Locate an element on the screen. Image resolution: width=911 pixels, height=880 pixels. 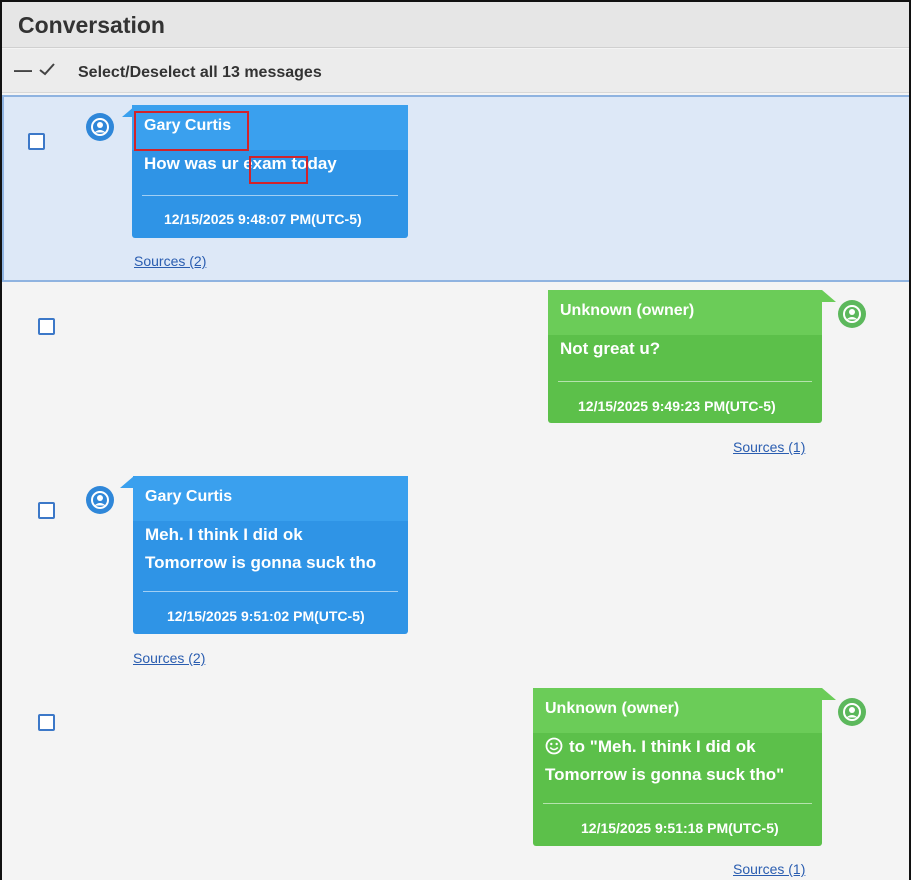
checkmark-icon is located at coordinates (47, 69).